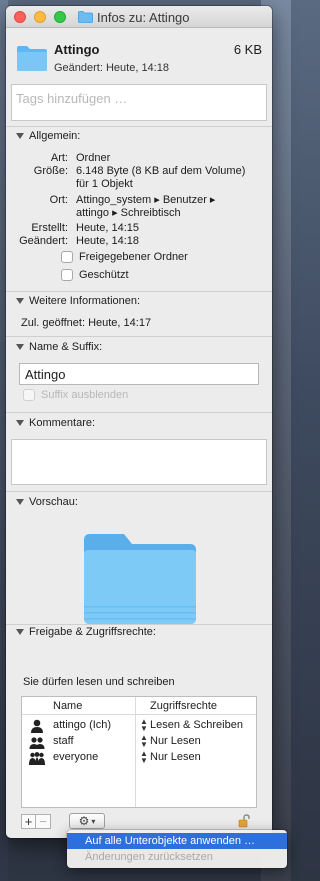  I want to click on modified-date: Geändert: Heute, 14:18, so click(111, 68).